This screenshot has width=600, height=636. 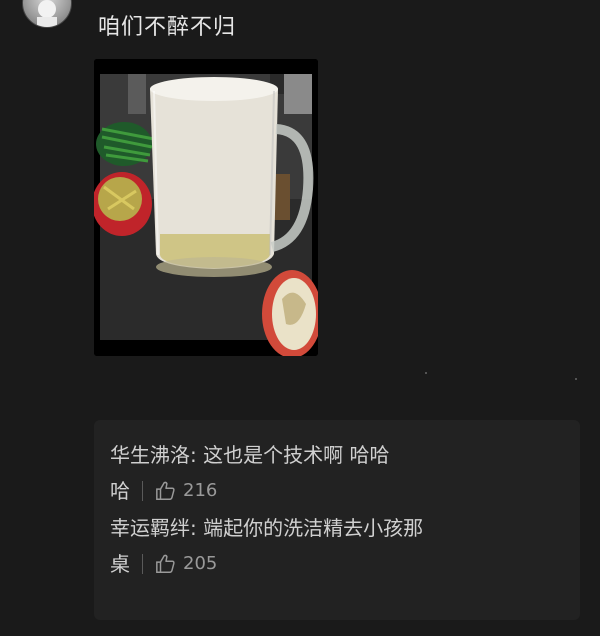 I want to click on comment-text-line1: 幸运羁绊: 端起你的洗洁精去小孩那, so click(x=267, y=528).